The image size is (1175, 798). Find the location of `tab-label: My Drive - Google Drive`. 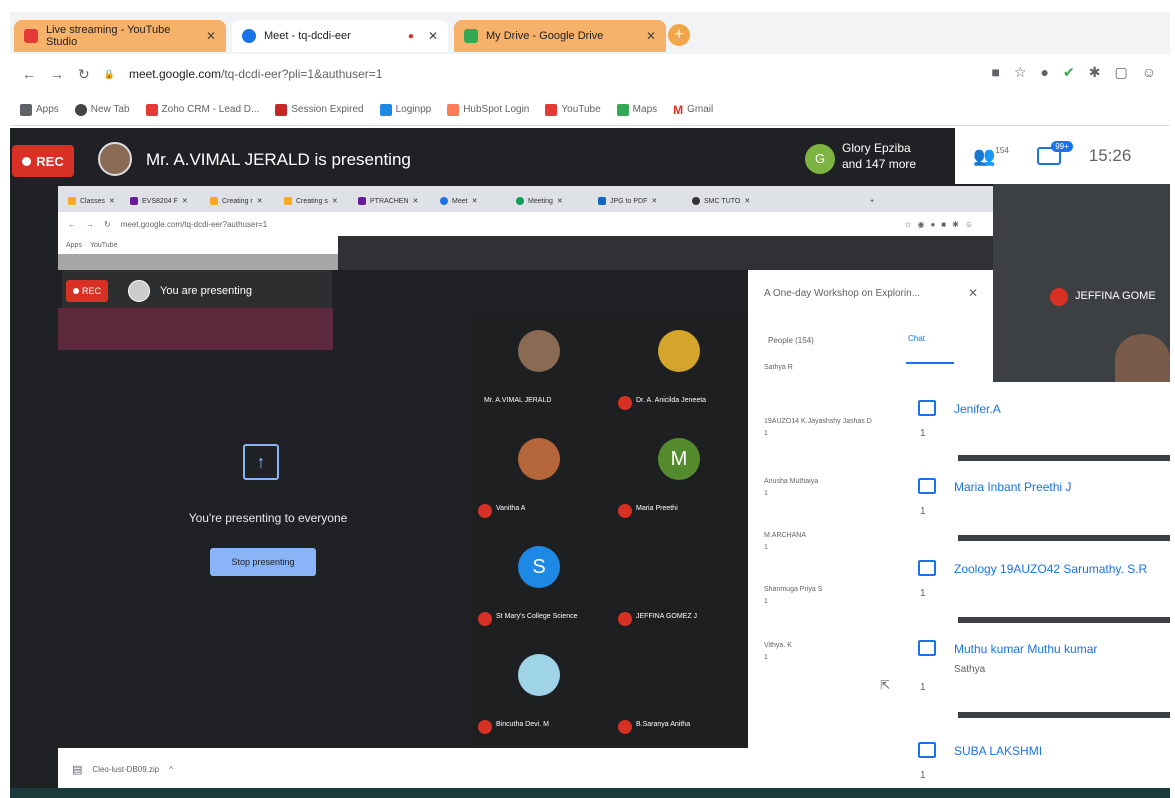

tab-label: My Drive - Google Drive is located at coordinates (545, 36).